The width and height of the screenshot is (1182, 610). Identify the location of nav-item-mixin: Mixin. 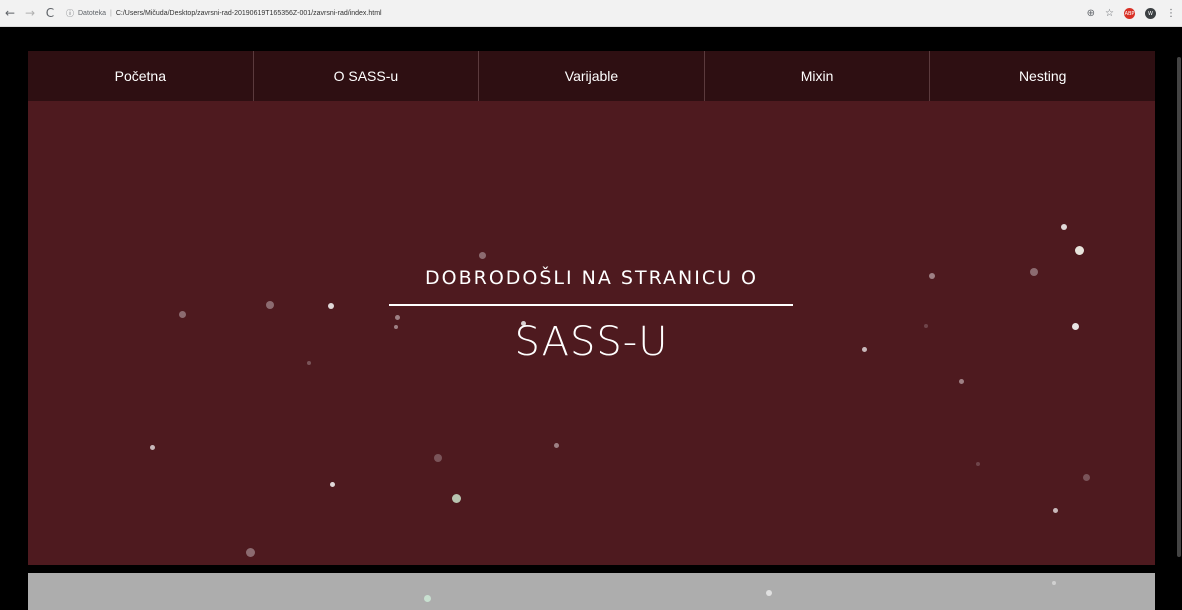
(818, 76).